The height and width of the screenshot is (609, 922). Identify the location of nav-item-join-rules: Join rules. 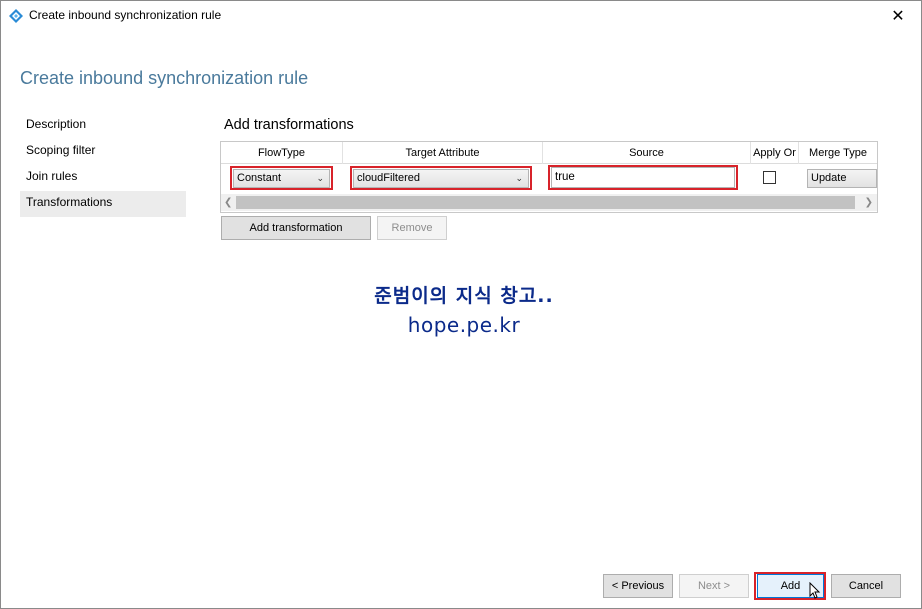
(103, 178).